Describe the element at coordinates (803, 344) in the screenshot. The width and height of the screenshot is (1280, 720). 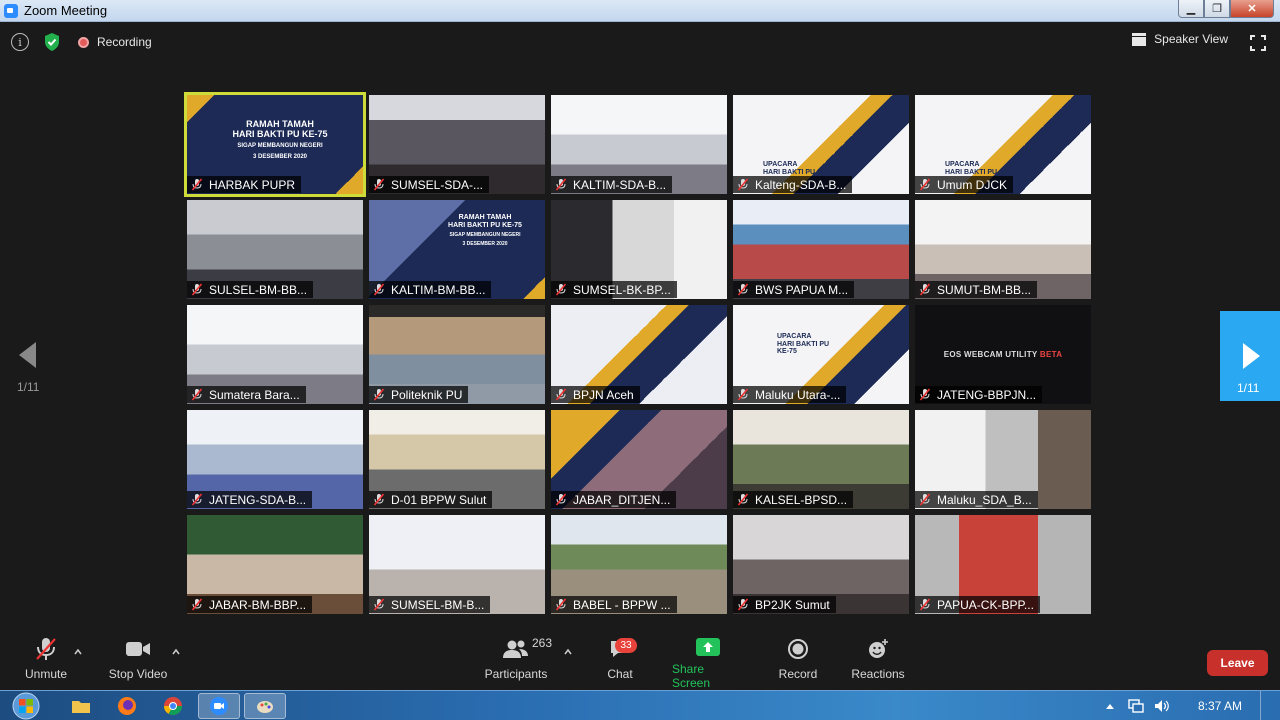
I see `slide-text: UPACARA HARI BAKTI PU KE-75` at that location.